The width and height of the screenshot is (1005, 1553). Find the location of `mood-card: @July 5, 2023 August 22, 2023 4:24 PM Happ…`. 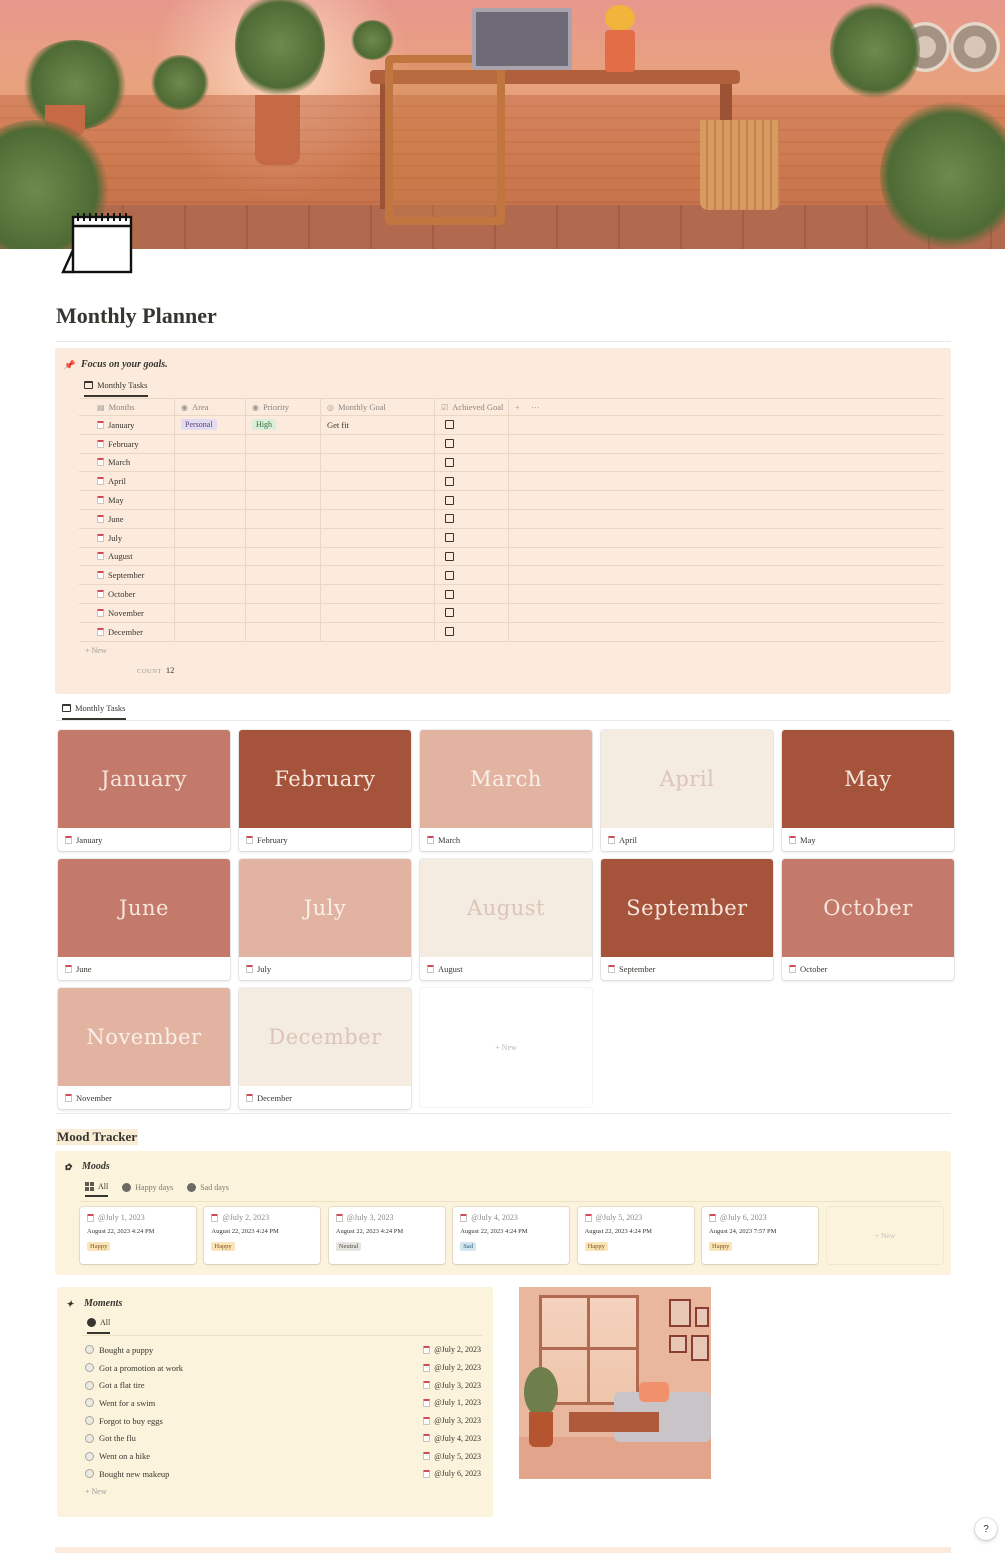

mood-card: @July 5, 2023 August 22, 2023 4:24 PM Happ… is located at coordinates (635, 1235).